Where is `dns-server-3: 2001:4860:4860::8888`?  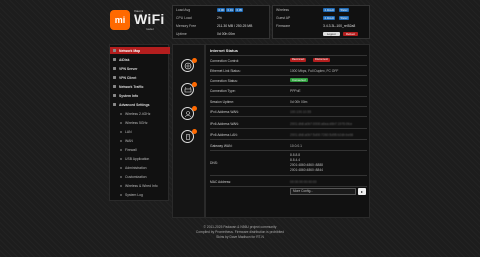 dns-server-3: 2001:4860:4860::8888 is located at coordinates (307, 165).